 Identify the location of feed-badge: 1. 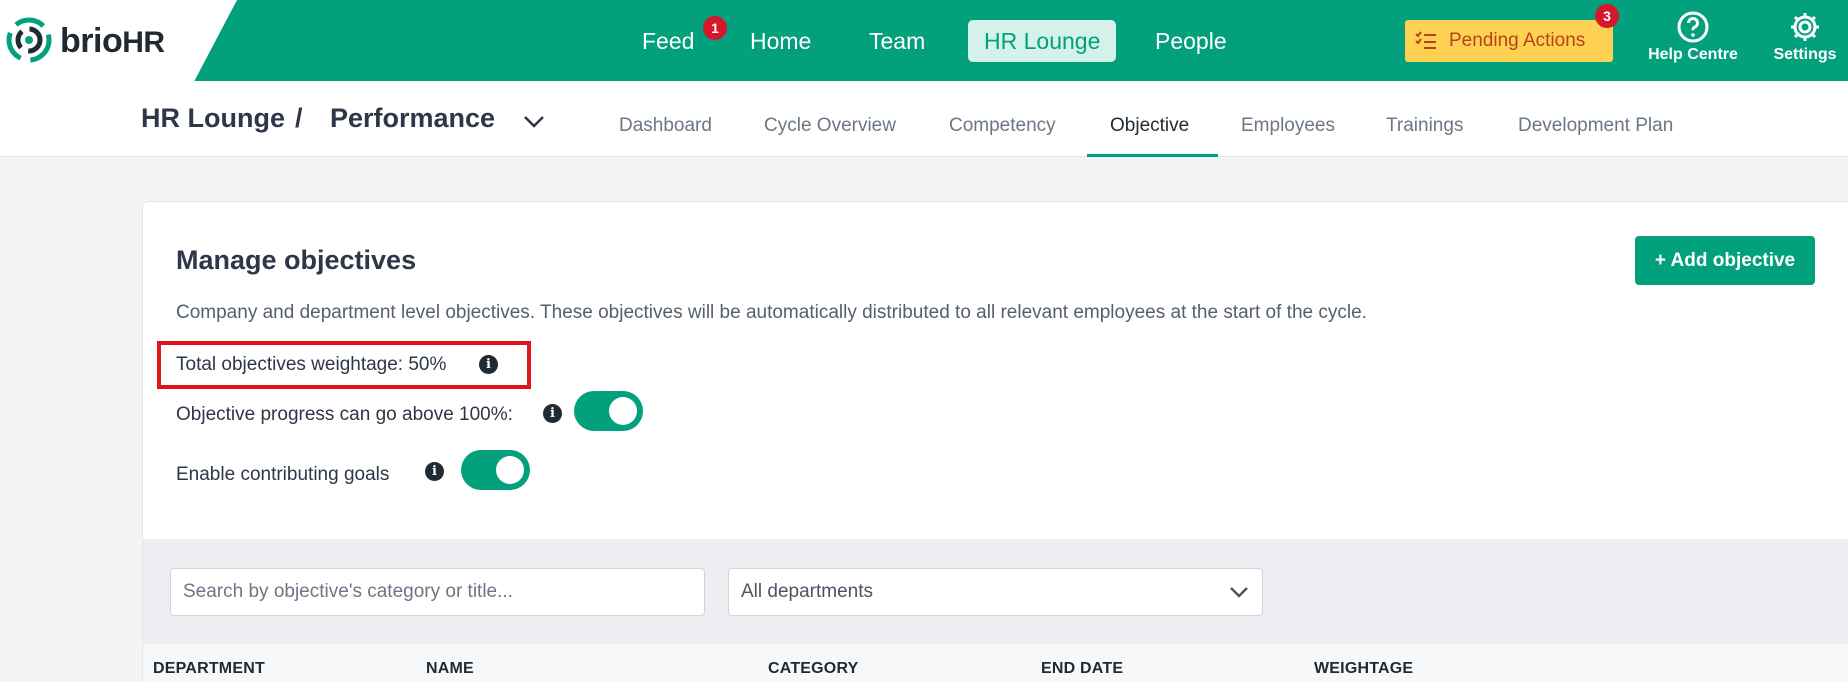
(715, 28).